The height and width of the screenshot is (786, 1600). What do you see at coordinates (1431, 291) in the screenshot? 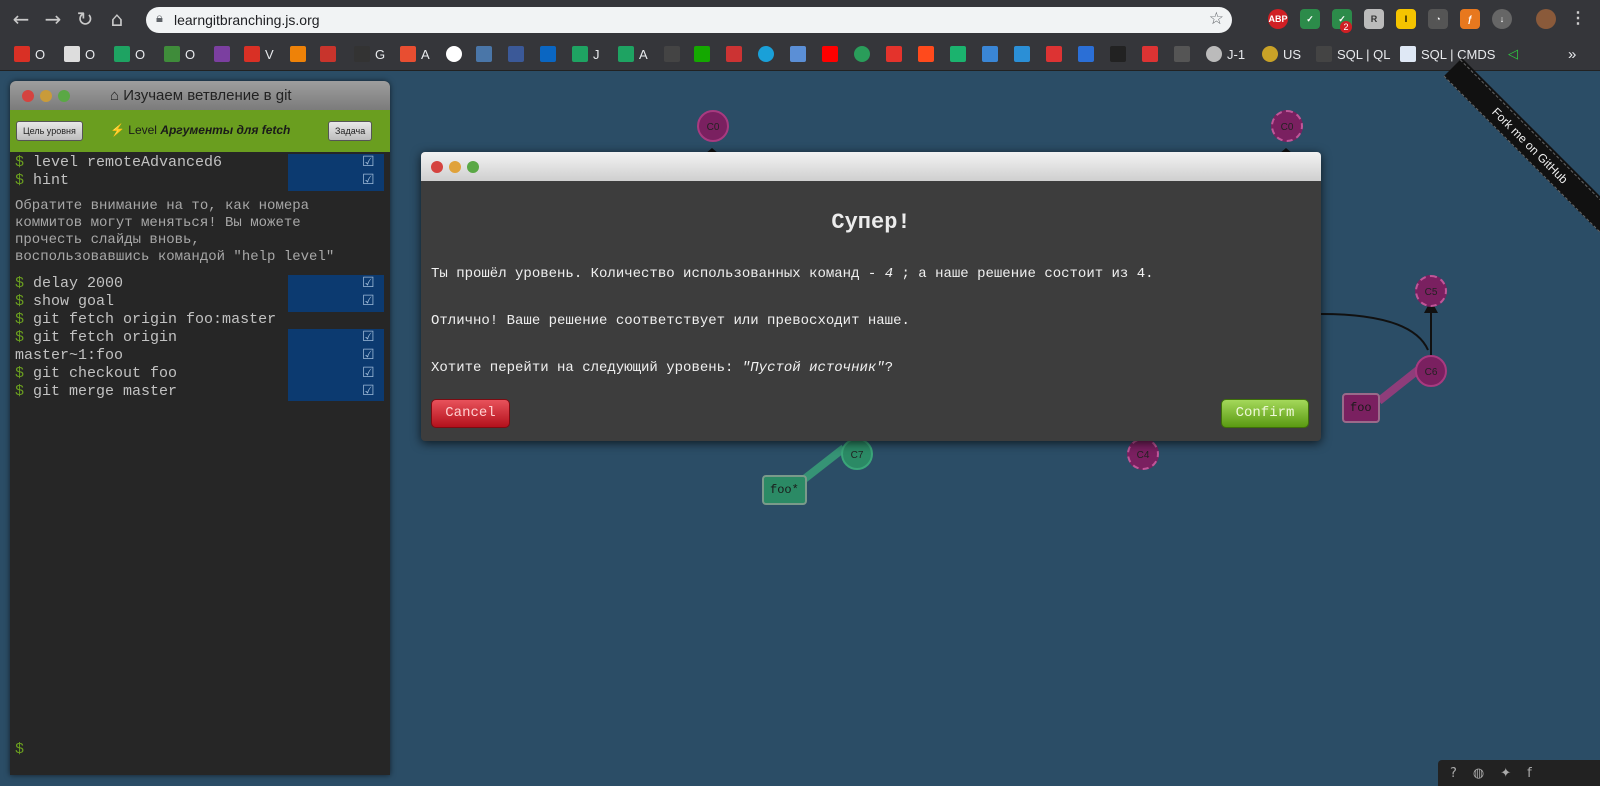
I see `commit-node: C5` at bounding box center [1431, 291].